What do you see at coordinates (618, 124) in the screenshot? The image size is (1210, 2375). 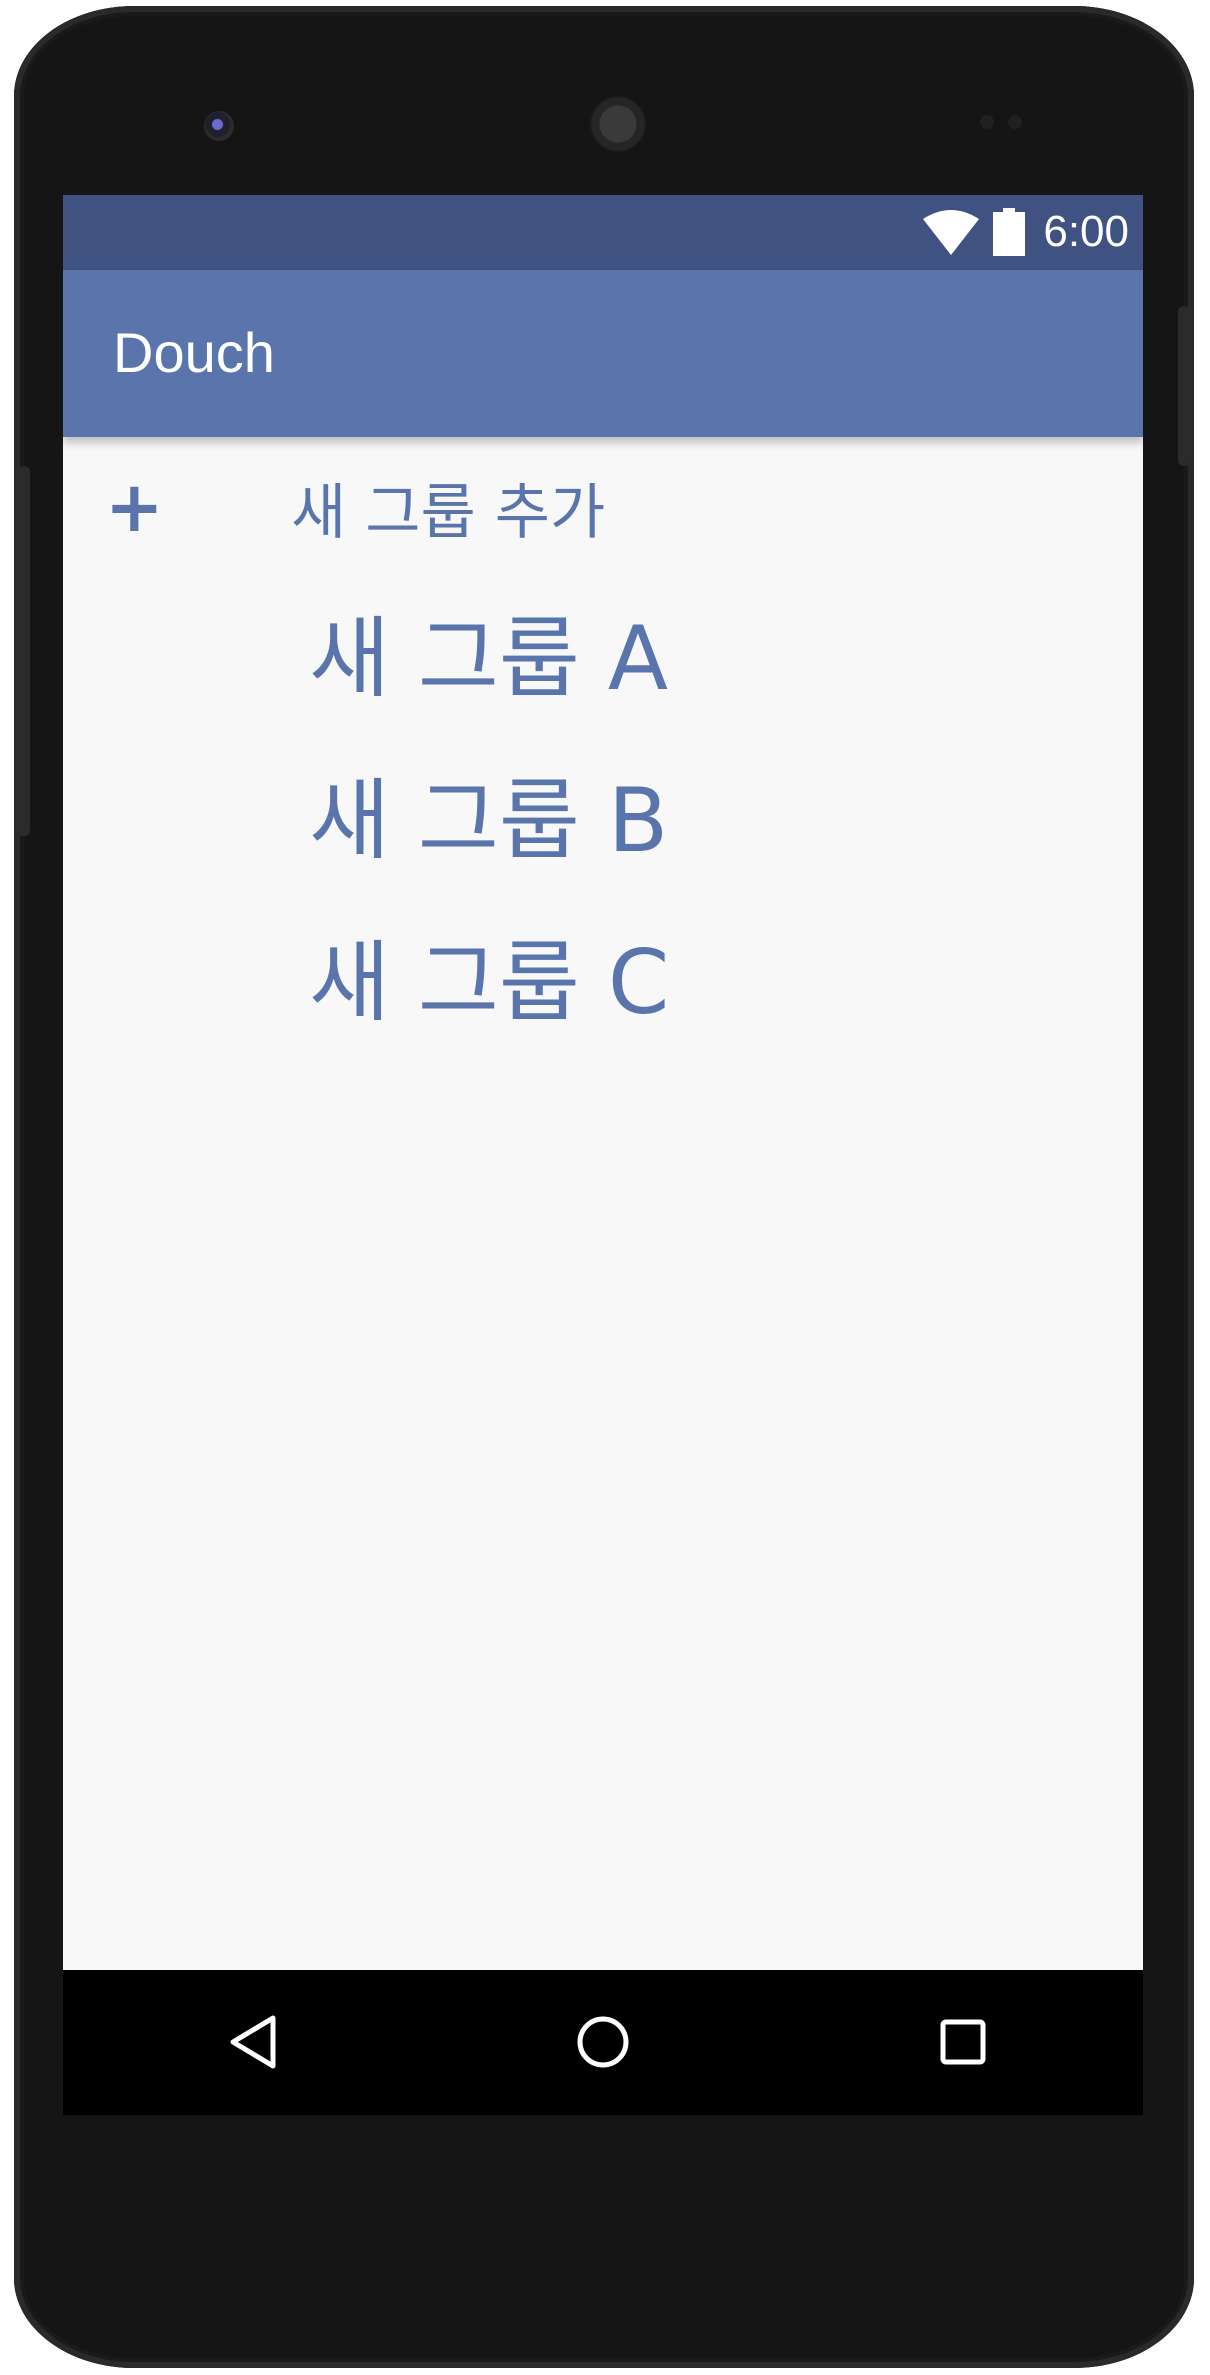 I see `earpiece-speaker` at bounding box center [618, 124].